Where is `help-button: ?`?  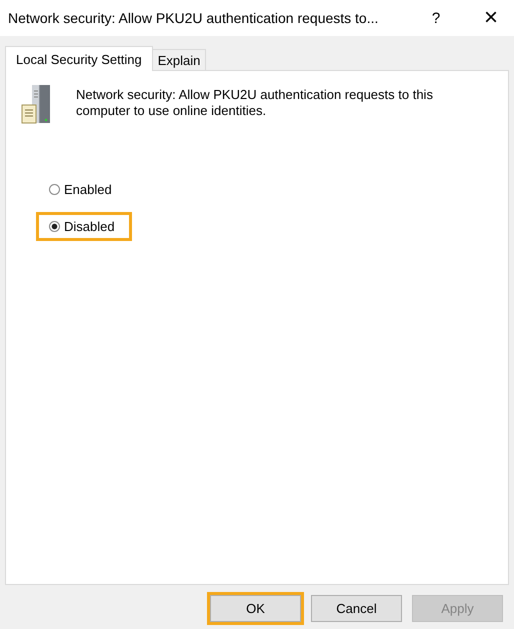
help-button: ? is located at coordinates (436, 18).